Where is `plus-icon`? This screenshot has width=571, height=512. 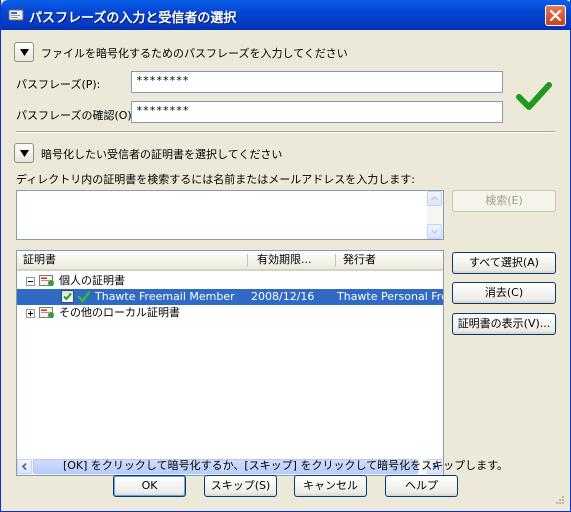
plus-icon is located at coordinates (30, 313).